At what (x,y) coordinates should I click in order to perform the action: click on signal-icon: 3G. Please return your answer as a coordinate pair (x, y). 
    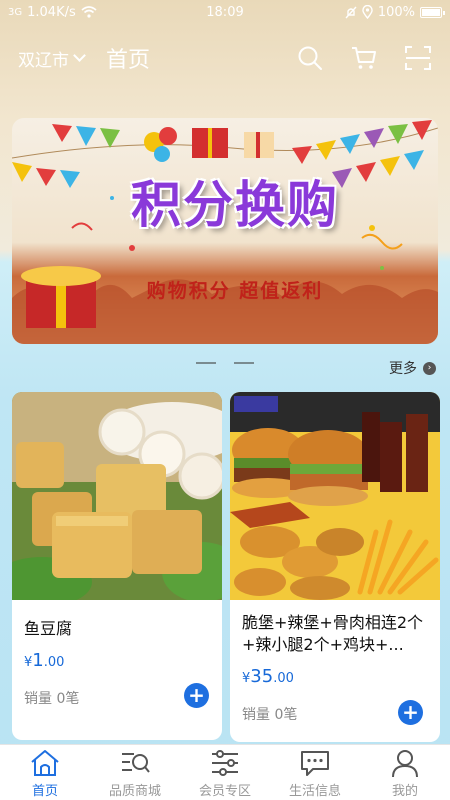
    Looking at the image, I should click on (15, 12).